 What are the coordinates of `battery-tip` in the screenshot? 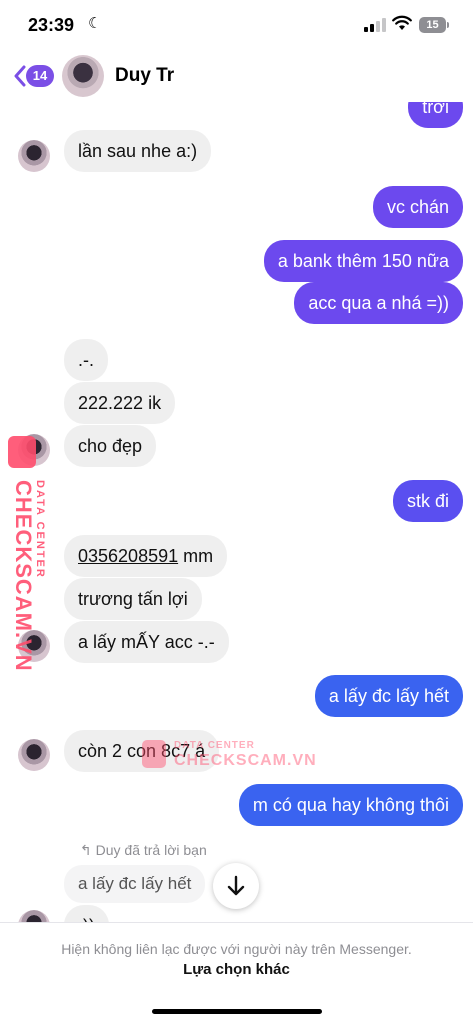 It's located at (448, 25).